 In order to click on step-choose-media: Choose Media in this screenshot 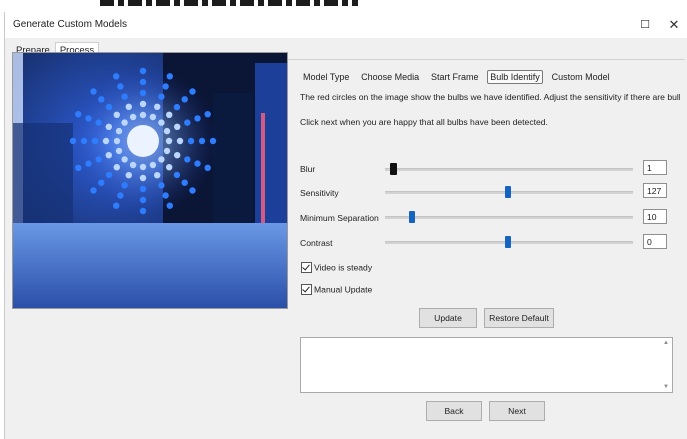, I will do `click(390, 77)`.